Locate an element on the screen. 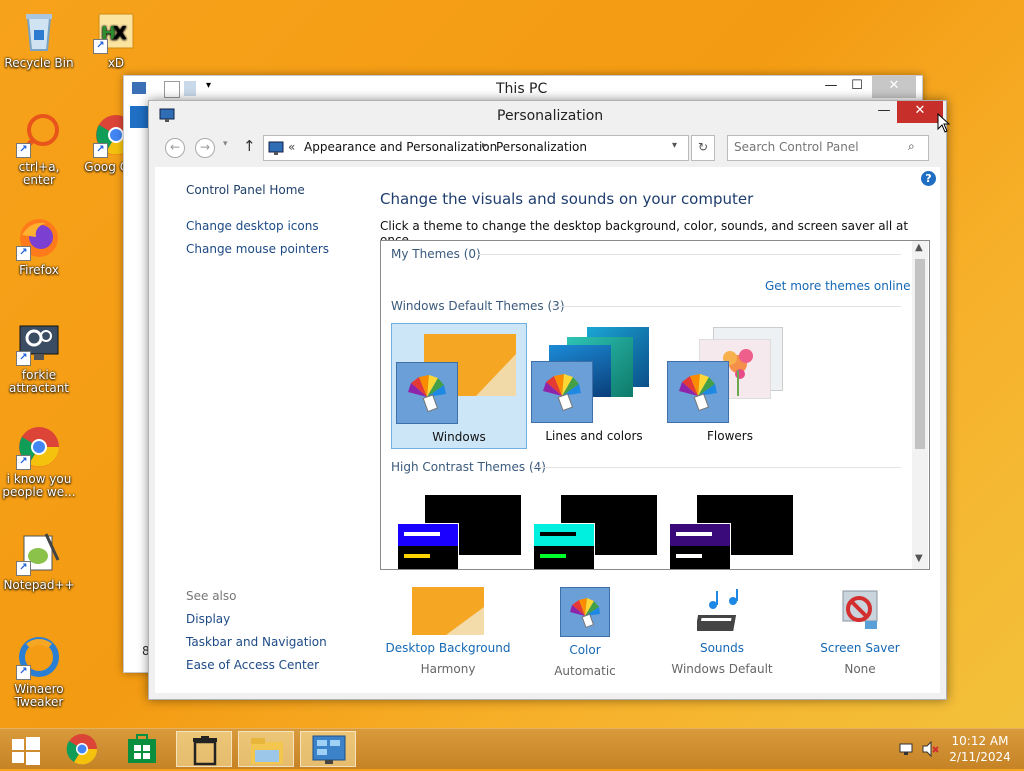 This screenshot has height=771, width=1024. taskbar-store is located at coordinates (142, 749).